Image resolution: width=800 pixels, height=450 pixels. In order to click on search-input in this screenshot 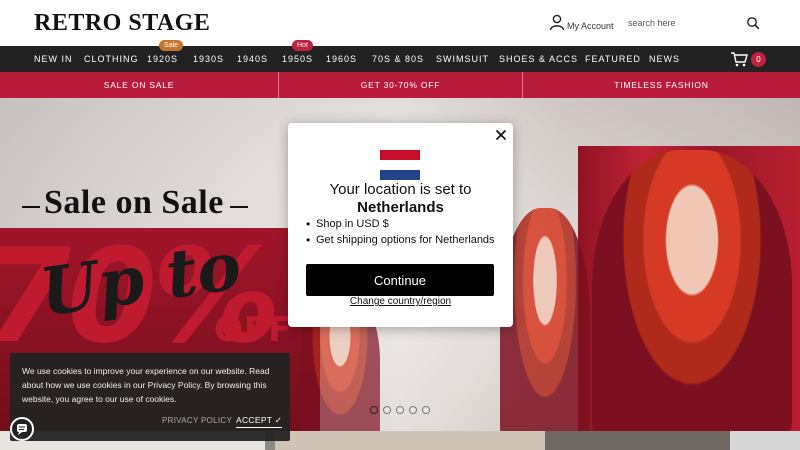, I will do `click(682, 23)`.